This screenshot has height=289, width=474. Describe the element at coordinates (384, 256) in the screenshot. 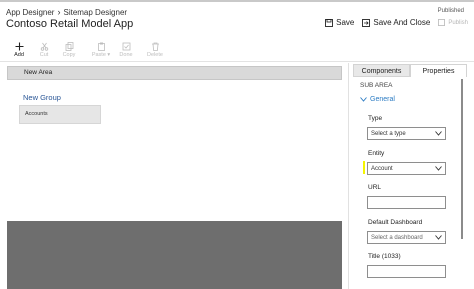

I see `title-label: Title (1033)` at that location.